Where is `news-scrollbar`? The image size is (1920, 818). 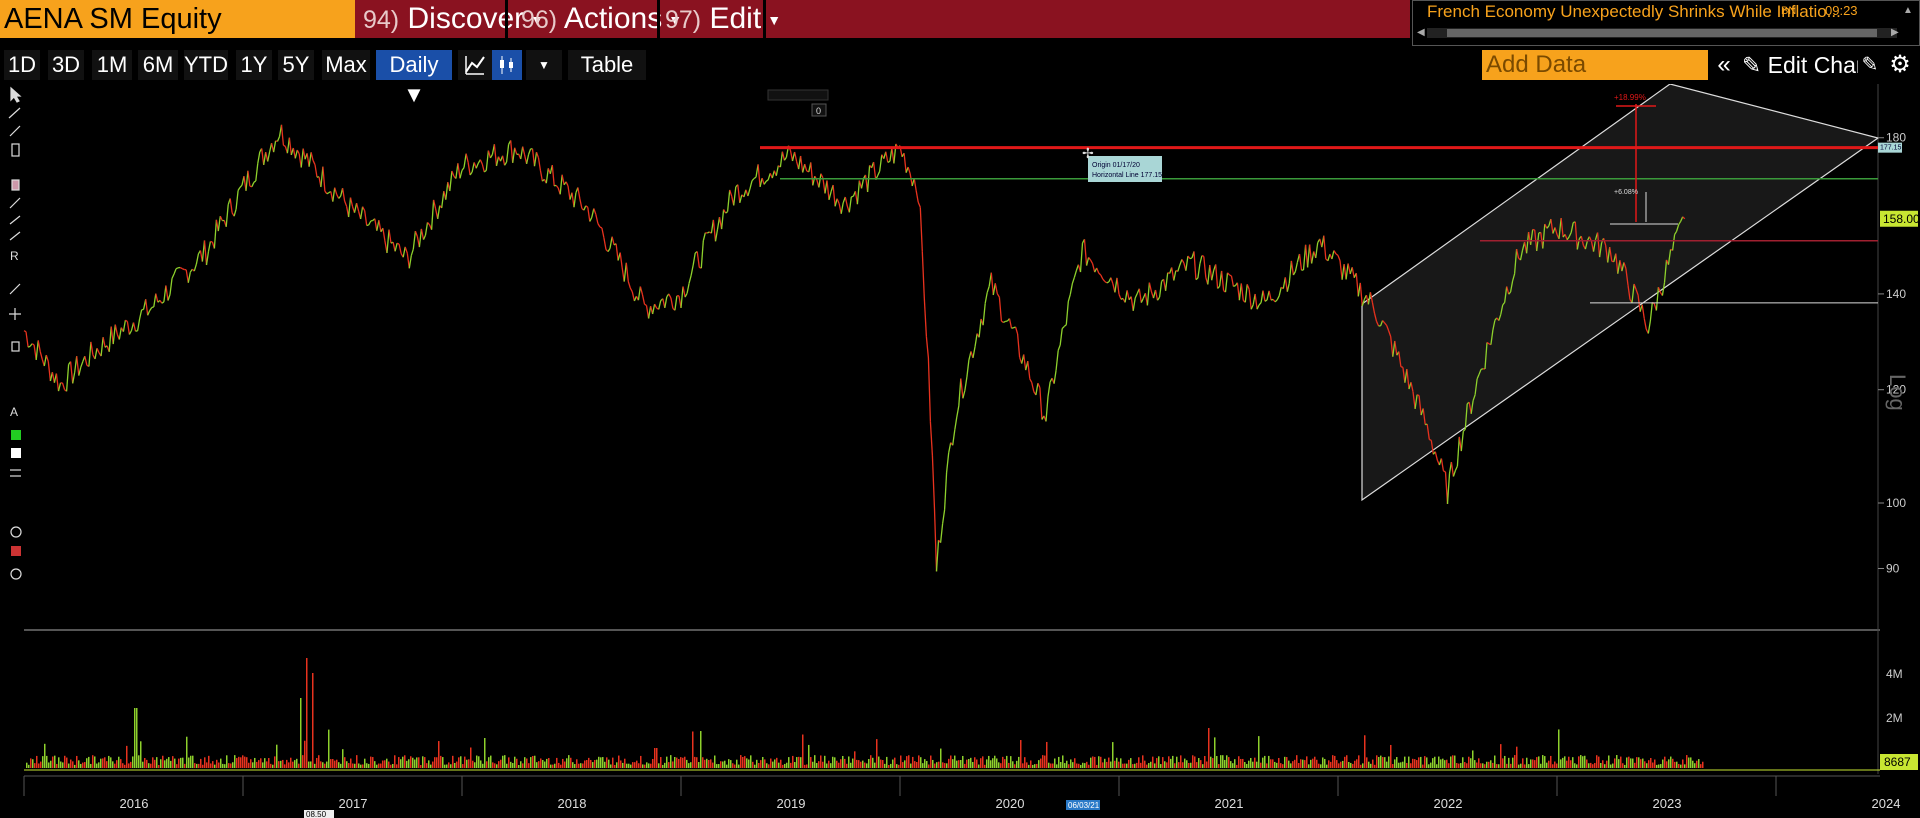
news-scrollbar is located at coordinates (1662, 33).